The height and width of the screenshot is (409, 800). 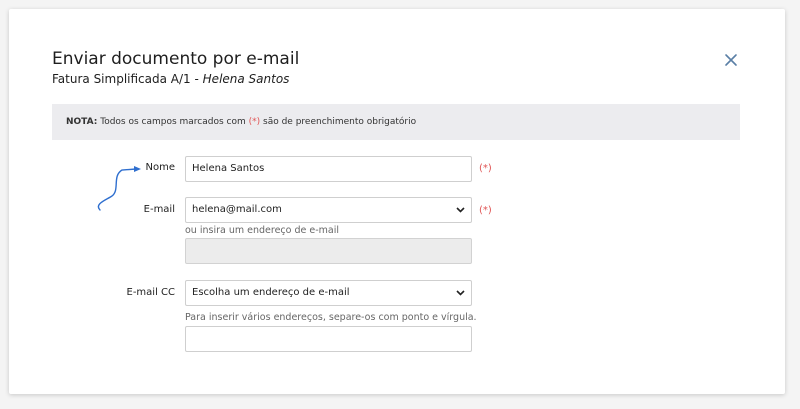 I want to click on email-selected-value: helena@mail.com, so click(x=237, y=209).